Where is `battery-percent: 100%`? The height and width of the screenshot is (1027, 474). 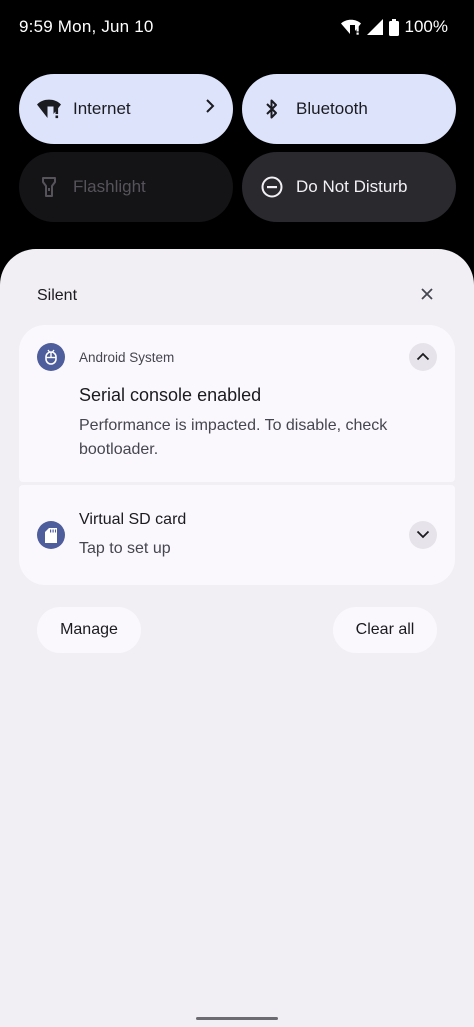
battery-percent: 100% is located at coordinates (426, 26).